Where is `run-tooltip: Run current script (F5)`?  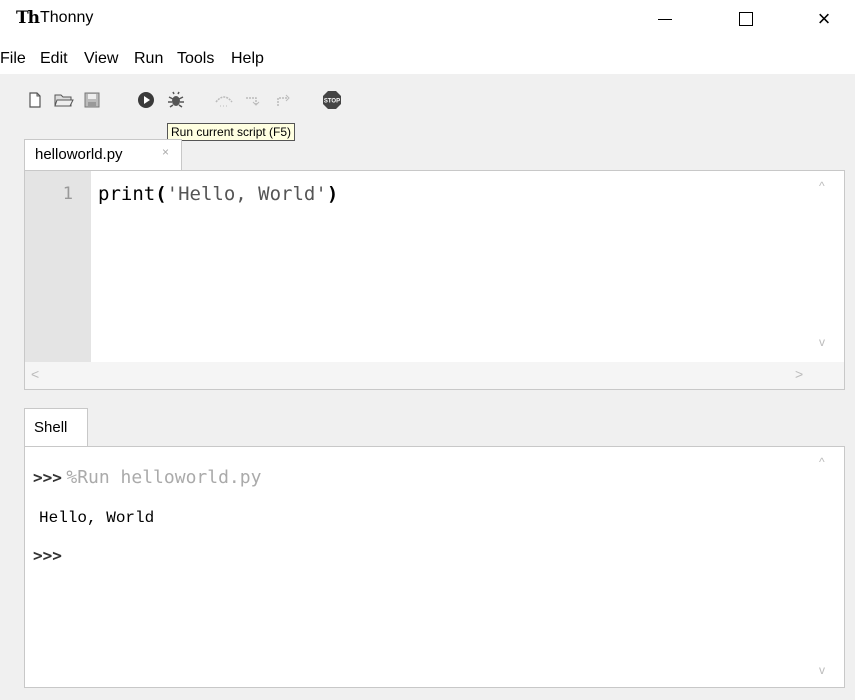 run-tooltip: Run current script (F5) is located at coordinates (231, 132).